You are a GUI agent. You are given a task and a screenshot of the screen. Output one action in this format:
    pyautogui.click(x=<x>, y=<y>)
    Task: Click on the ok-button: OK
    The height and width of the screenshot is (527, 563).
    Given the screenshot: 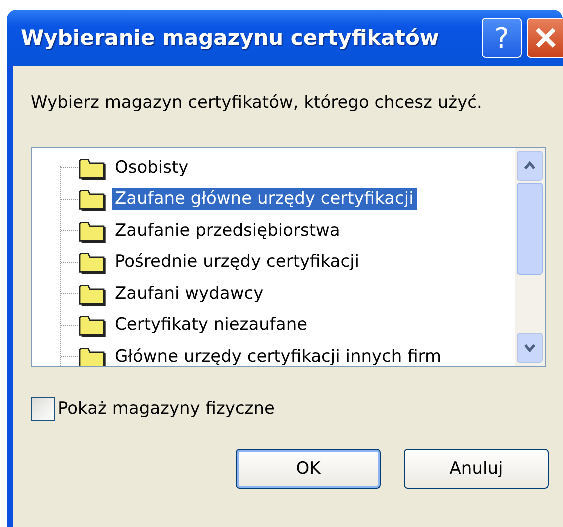 What is the action you would take?
    pyautogui.click(x=308, y=469)
    